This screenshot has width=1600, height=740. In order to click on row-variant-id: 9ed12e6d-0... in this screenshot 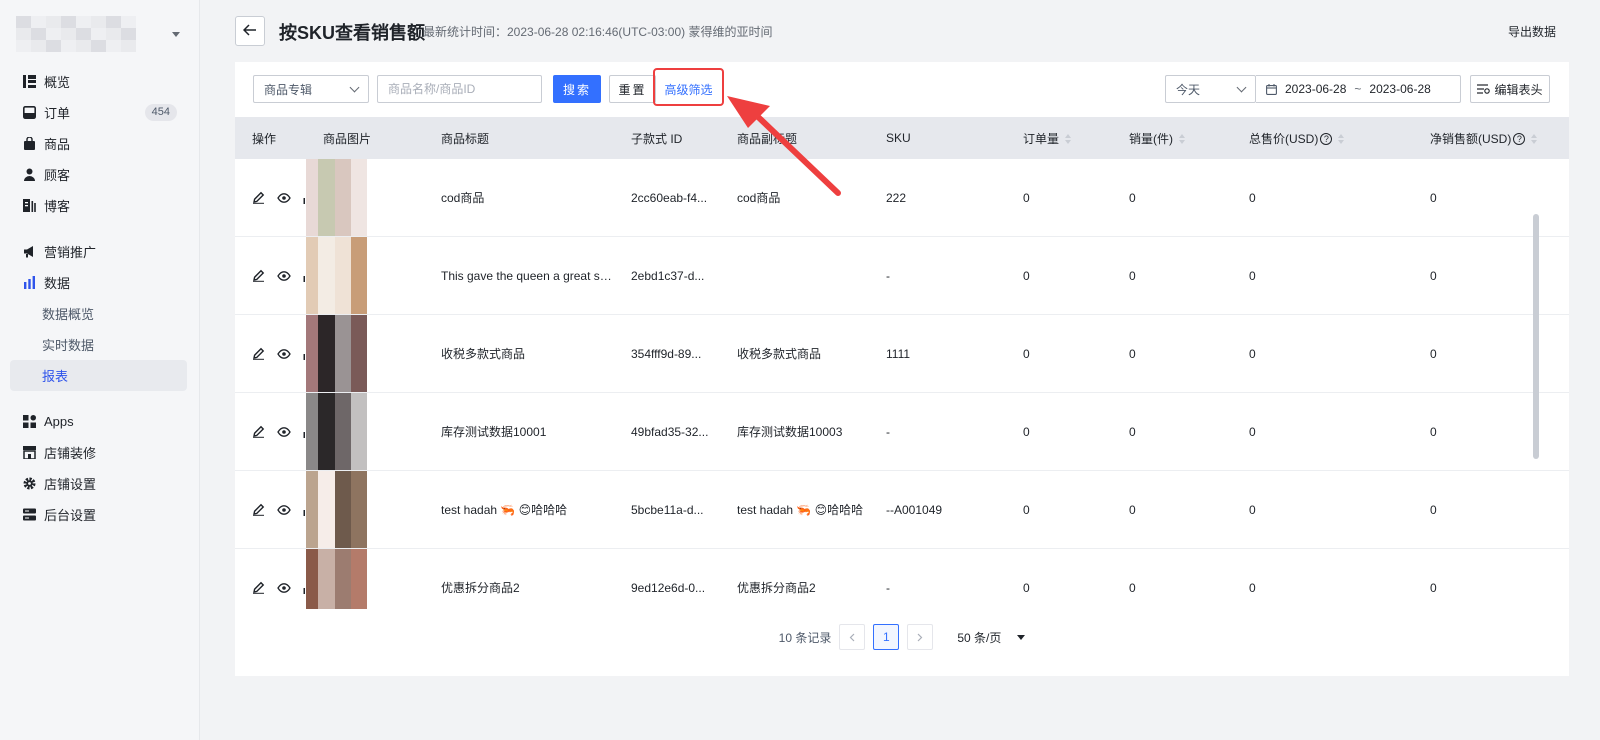, I will do `click(667, 578)`.